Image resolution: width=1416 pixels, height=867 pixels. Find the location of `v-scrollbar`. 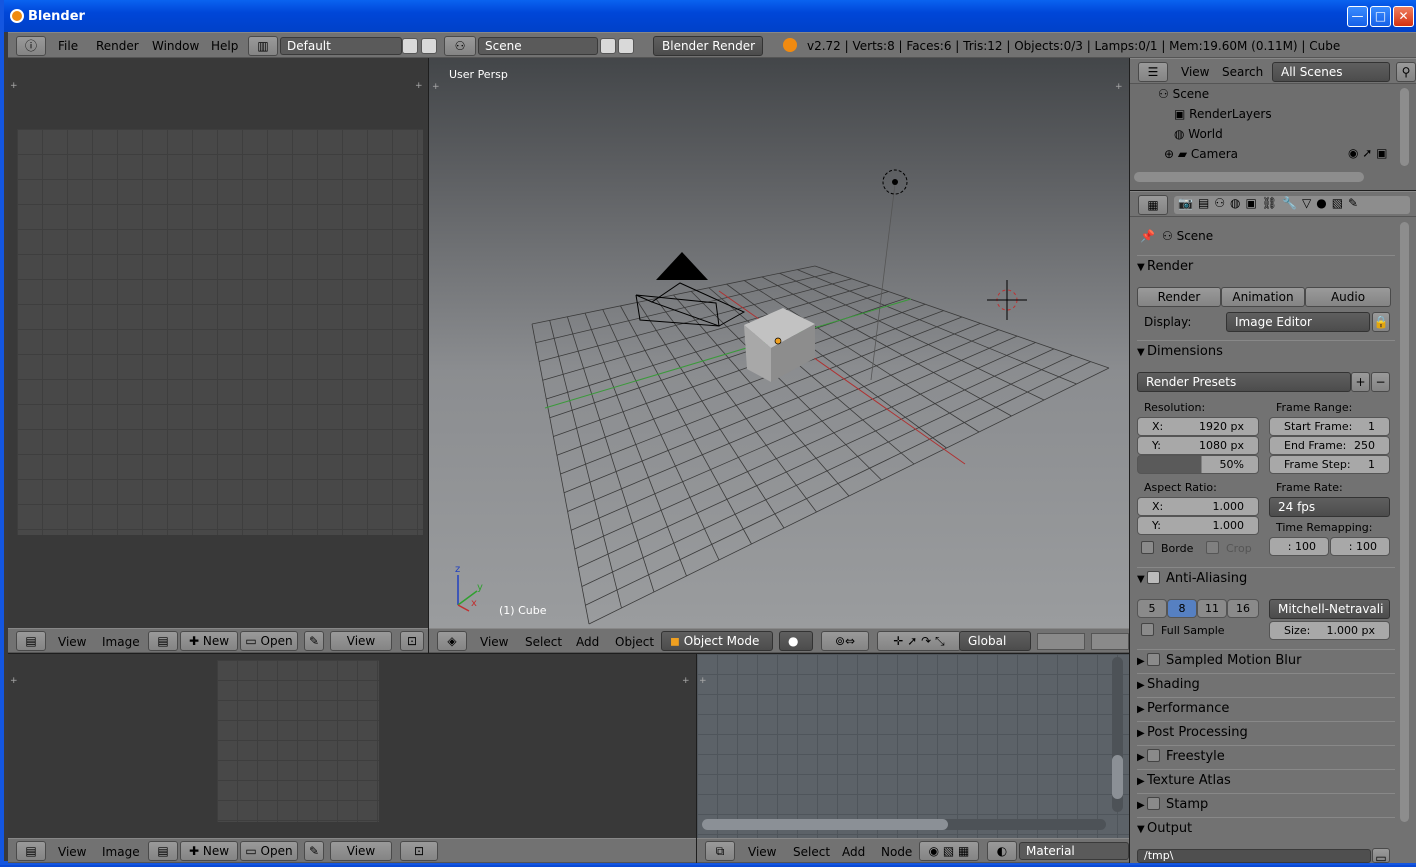

v-scrollbar is located at coordinates (1117, 734).